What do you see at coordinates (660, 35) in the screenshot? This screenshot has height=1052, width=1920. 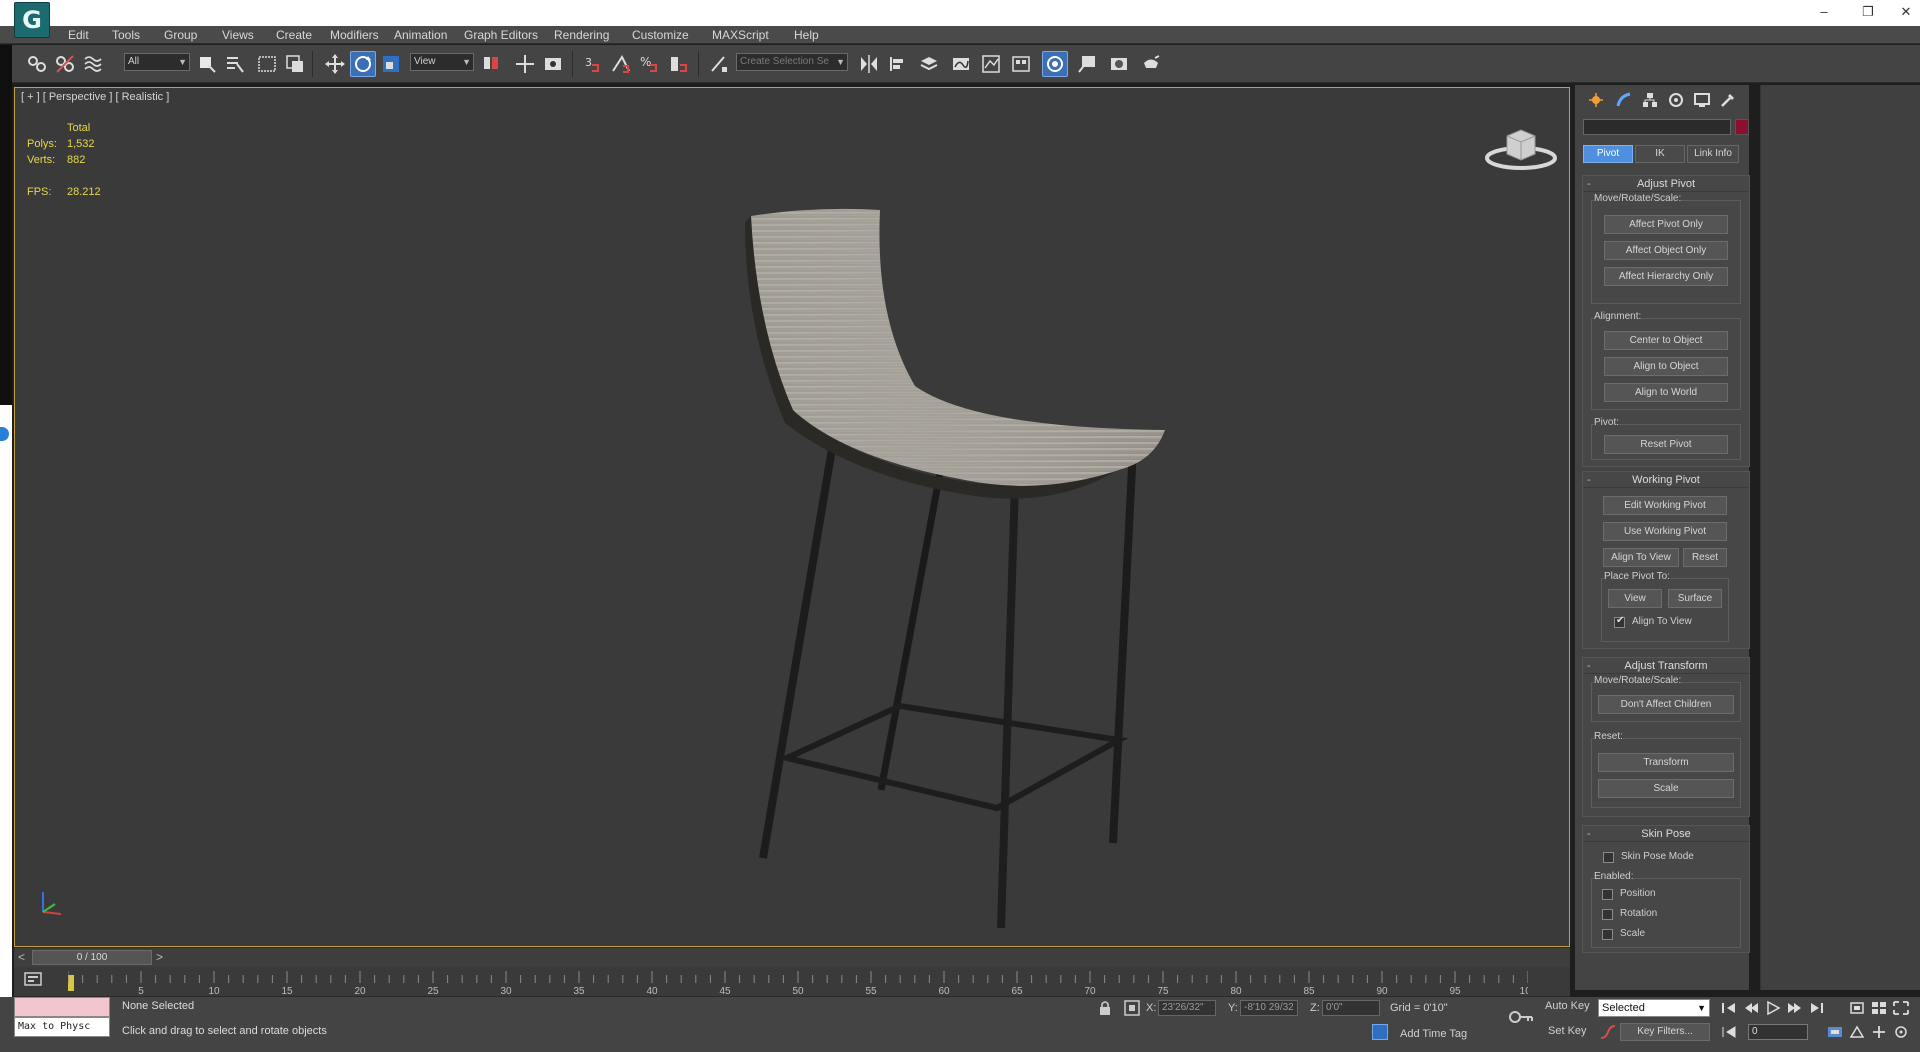 I see `menu-customize: Customize` at bounding box center [660, 35].